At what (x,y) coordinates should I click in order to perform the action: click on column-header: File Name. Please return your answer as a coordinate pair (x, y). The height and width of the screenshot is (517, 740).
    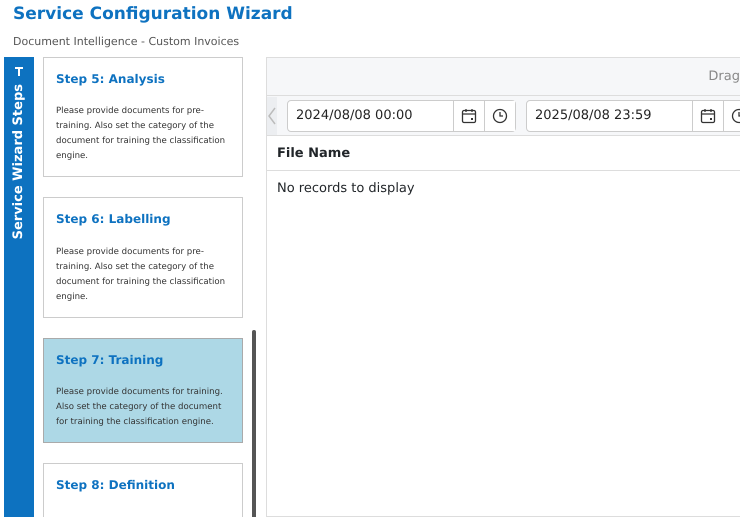
    Looking at the image, I should click on (503, 153).